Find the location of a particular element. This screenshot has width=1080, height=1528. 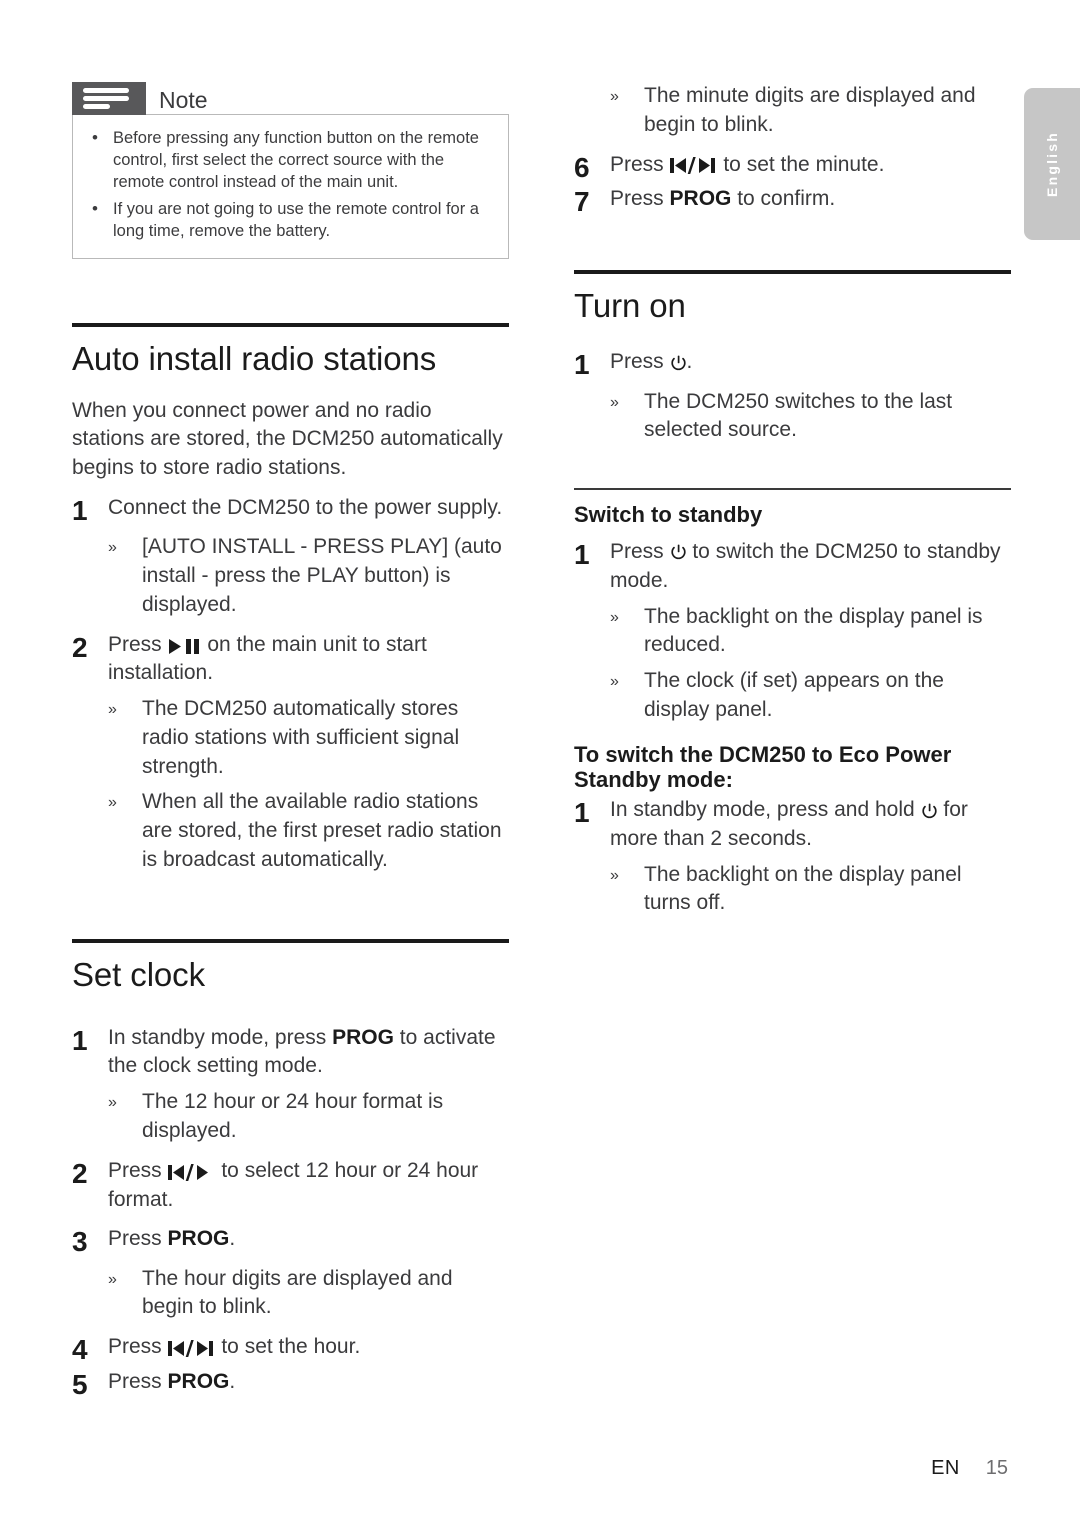

step-text: Connect the DCM250 to the power supply. is located at coordinates (308, 508).